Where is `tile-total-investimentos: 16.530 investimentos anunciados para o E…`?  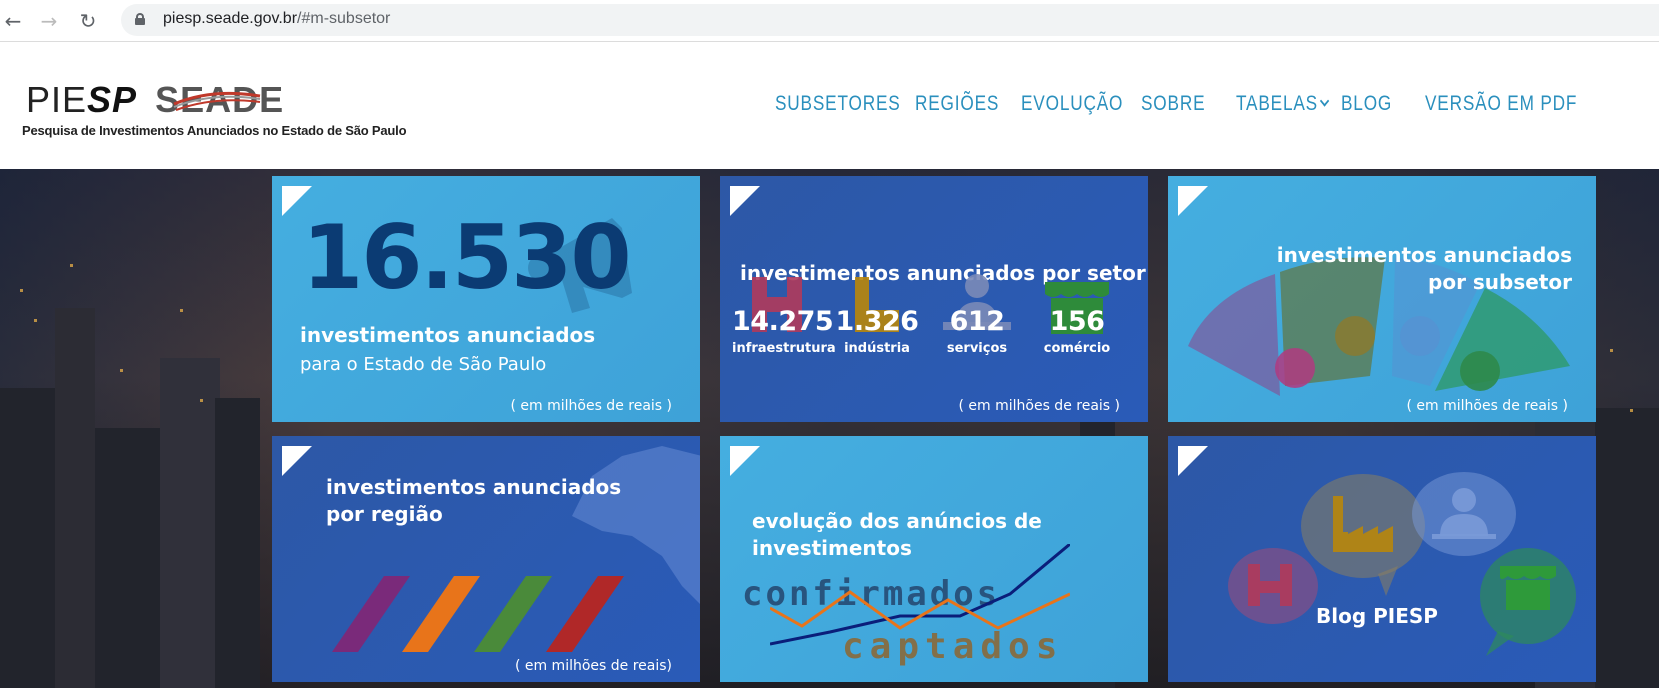 tile-total-investimentos: 16.530 investimentos anunciados para o E… is located at coordinates (486, 299).